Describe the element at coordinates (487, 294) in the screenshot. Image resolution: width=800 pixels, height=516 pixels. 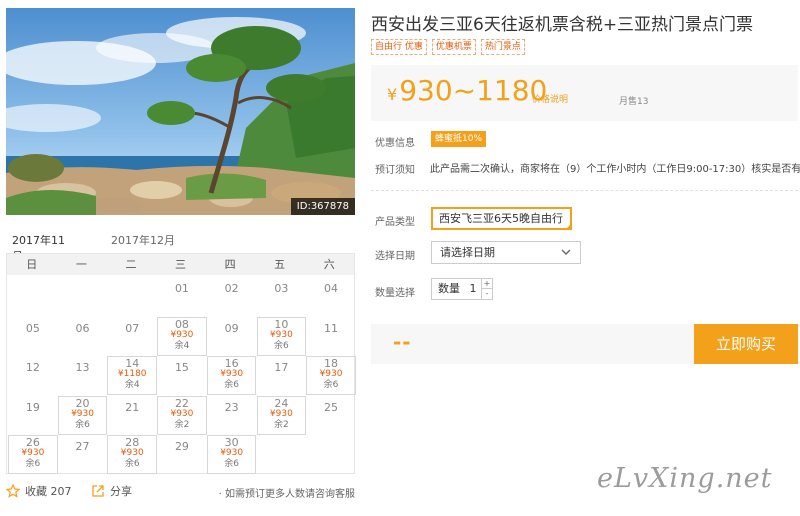
I see `quantity-minus-button: -` at that location.